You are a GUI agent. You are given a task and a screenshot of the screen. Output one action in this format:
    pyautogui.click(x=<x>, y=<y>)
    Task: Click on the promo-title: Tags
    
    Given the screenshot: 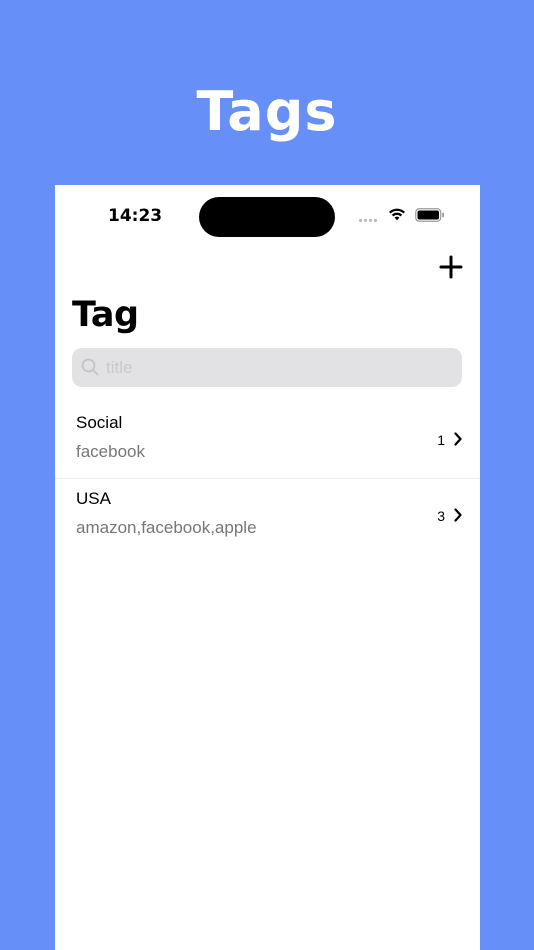 What is the action you would take?
    pyautogui.click(x=267, y=111)
    